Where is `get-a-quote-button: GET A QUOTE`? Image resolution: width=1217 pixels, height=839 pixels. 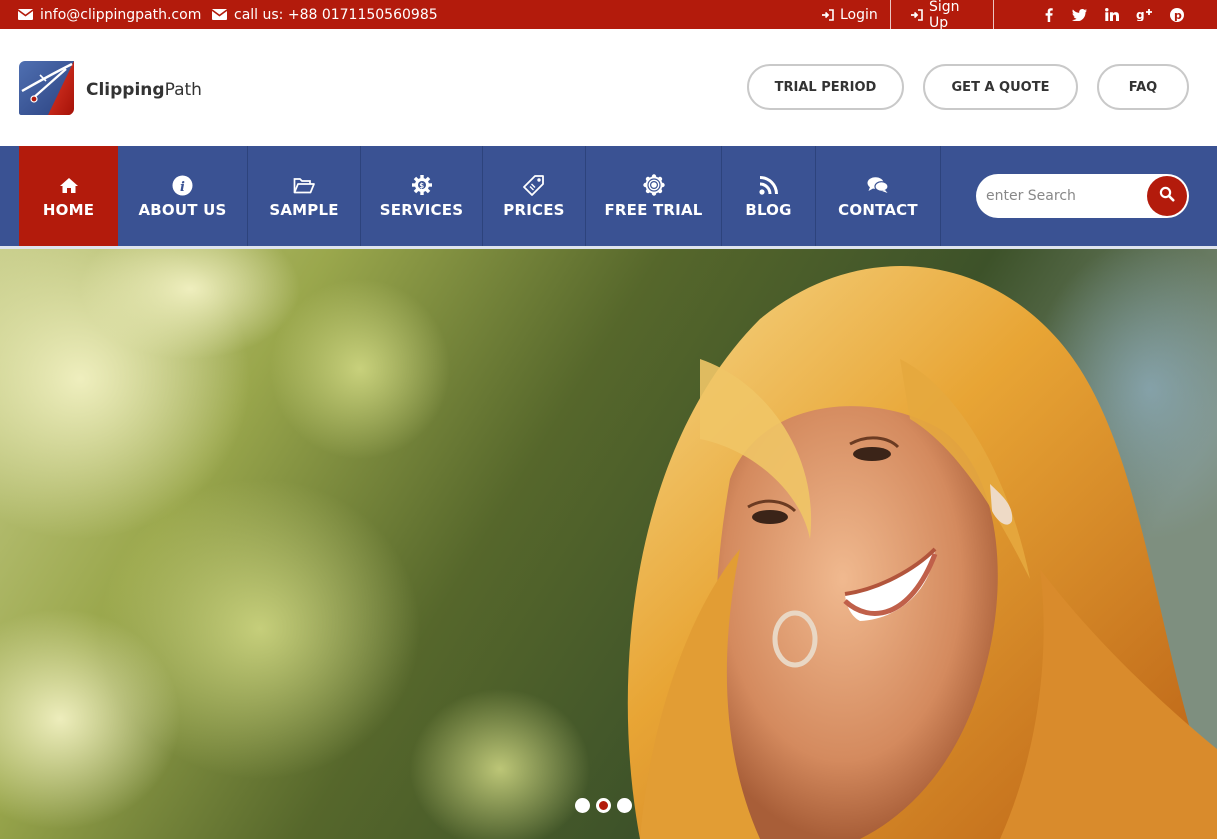 get-a-quote-button: GET A QUOTE is located at coordinates (1000, 87).